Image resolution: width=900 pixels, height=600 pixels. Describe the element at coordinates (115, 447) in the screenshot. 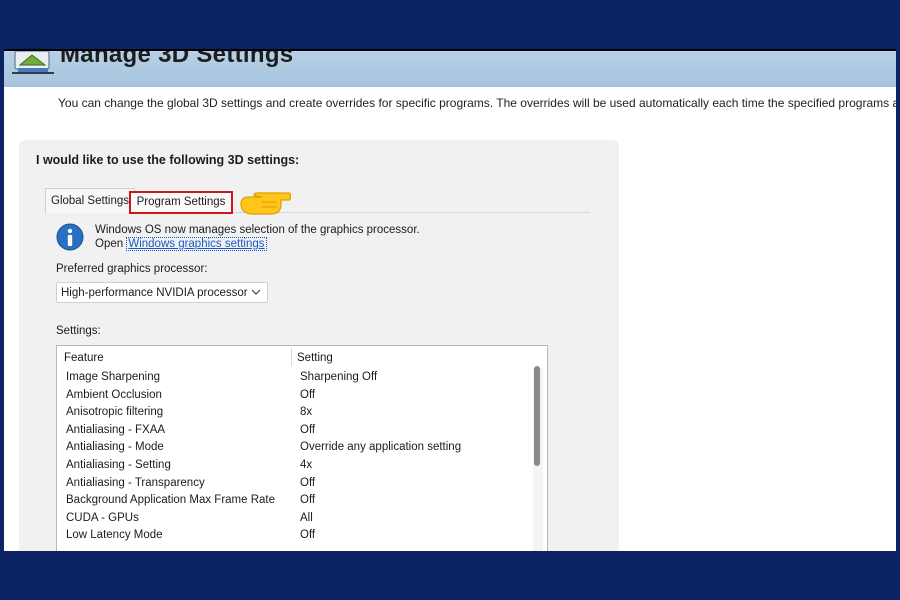

I see `feature-cell: Antialiasing - Mode` at that location.